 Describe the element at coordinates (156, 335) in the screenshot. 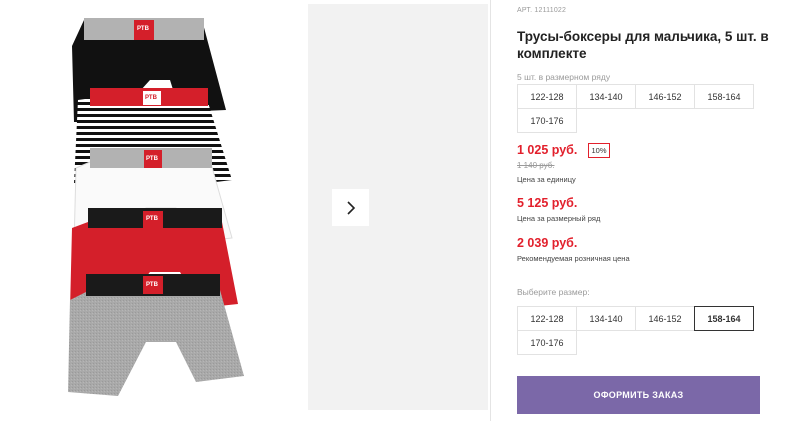

I see `boxer-grey` at that location.